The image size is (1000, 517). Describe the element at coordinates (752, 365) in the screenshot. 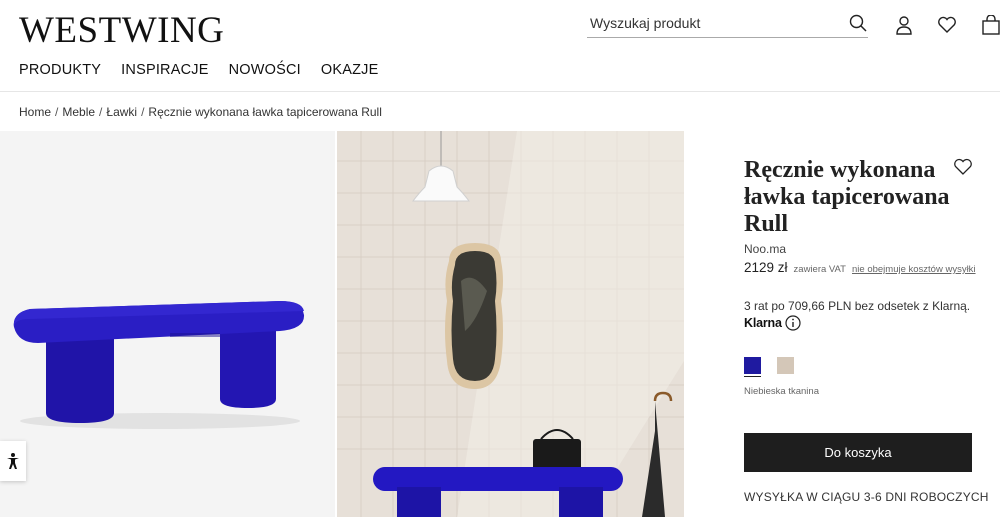

I see `color-swatch-blue` at that location.